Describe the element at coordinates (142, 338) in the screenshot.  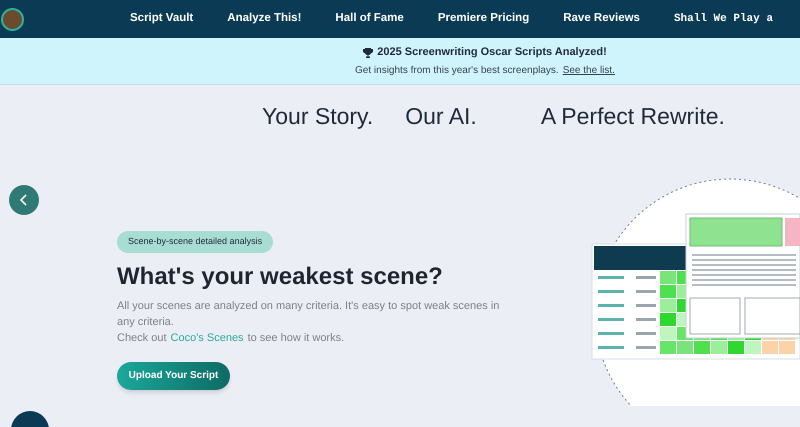
I see `cta-text: Check out` at that location.